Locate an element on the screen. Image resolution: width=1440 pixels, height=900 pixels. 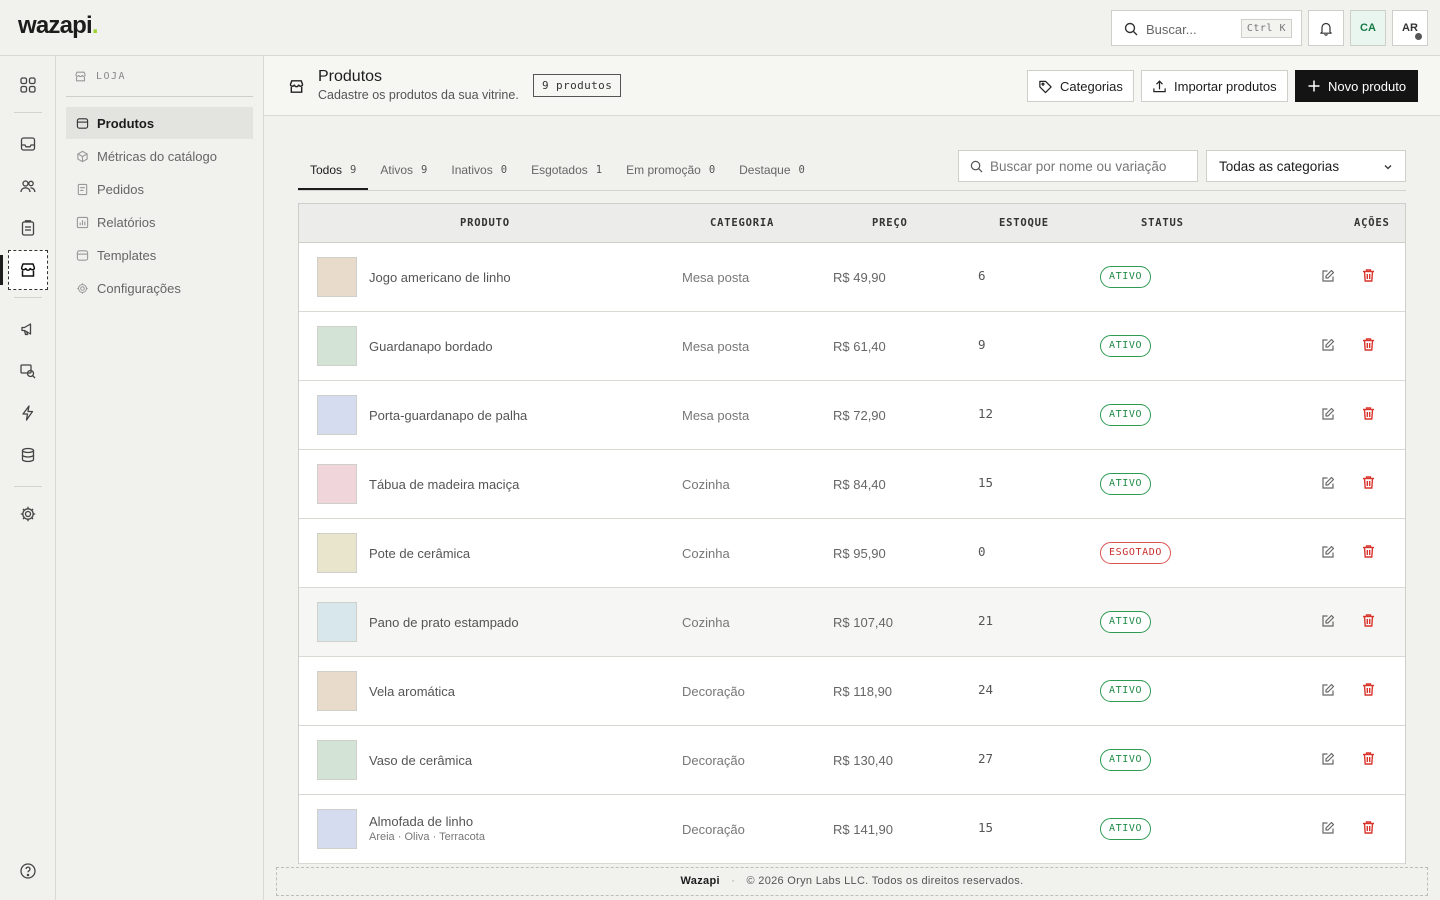
rail-help is located at coordinates (28, 871).